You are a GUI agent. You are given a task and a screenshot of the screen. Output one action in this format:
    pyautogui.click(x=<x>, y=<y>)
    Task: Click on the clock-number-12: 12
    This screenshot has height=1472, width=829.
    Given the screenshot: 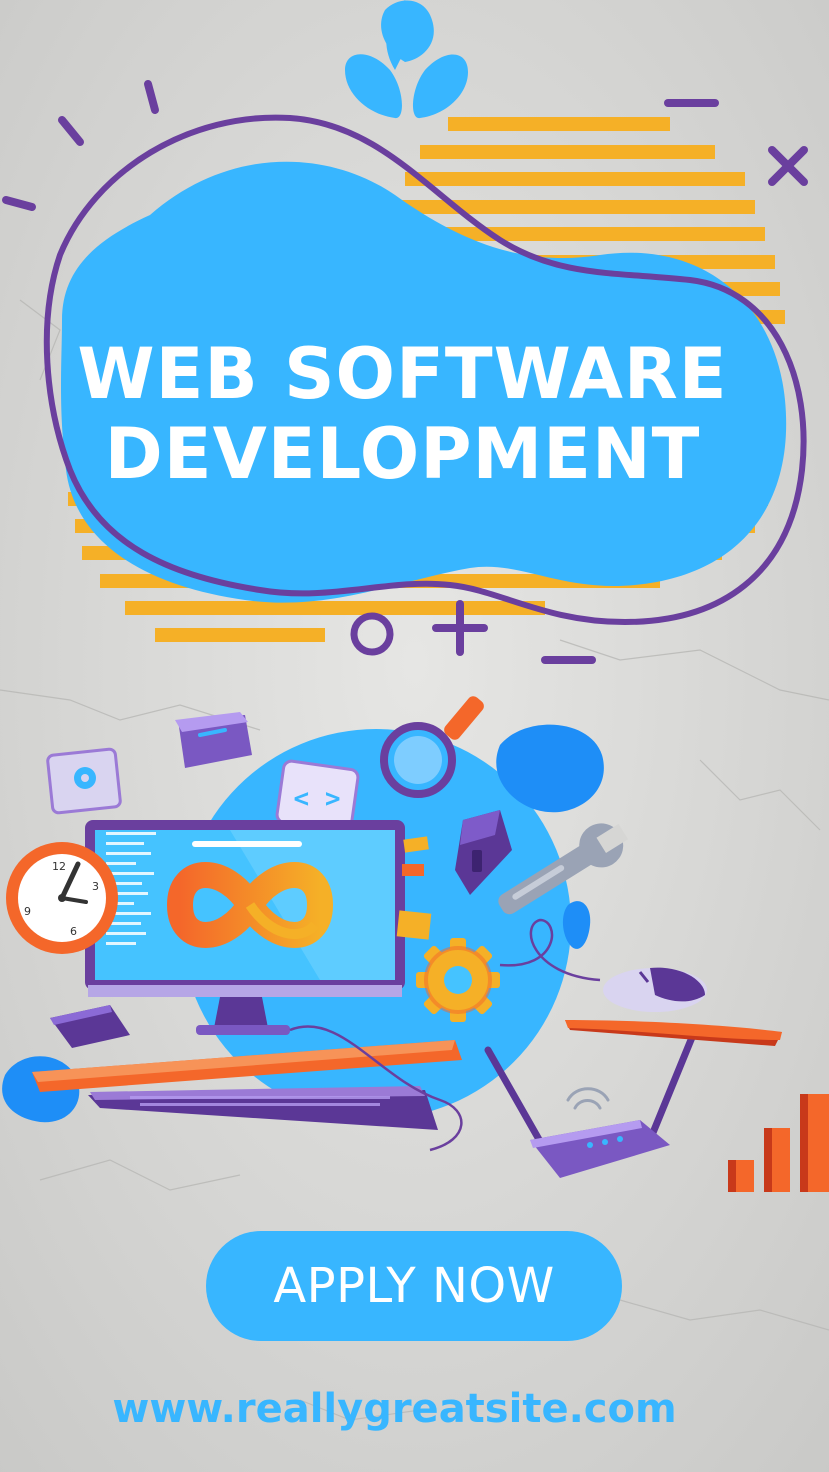 What is the action you would take?
    pyautogui.click(x=59, y=866)
    